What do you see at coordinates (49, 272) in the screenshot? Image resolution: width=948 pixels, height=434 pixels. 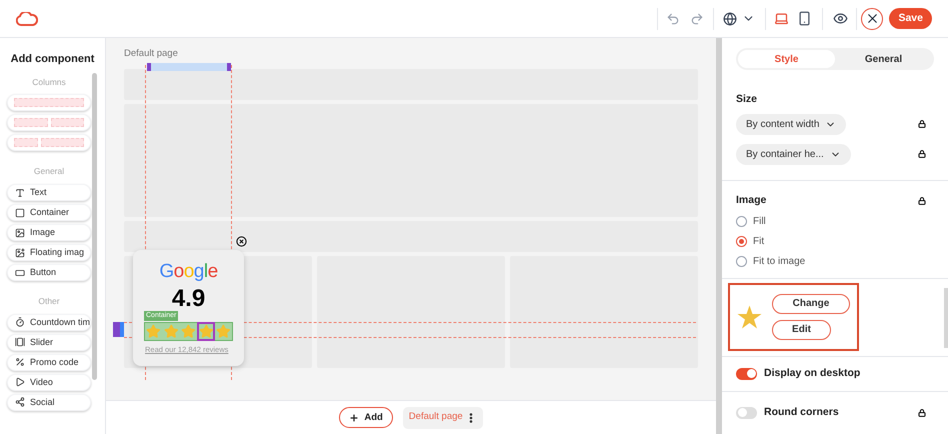 I see `component-item: Button` at bounding box center [49, 272].